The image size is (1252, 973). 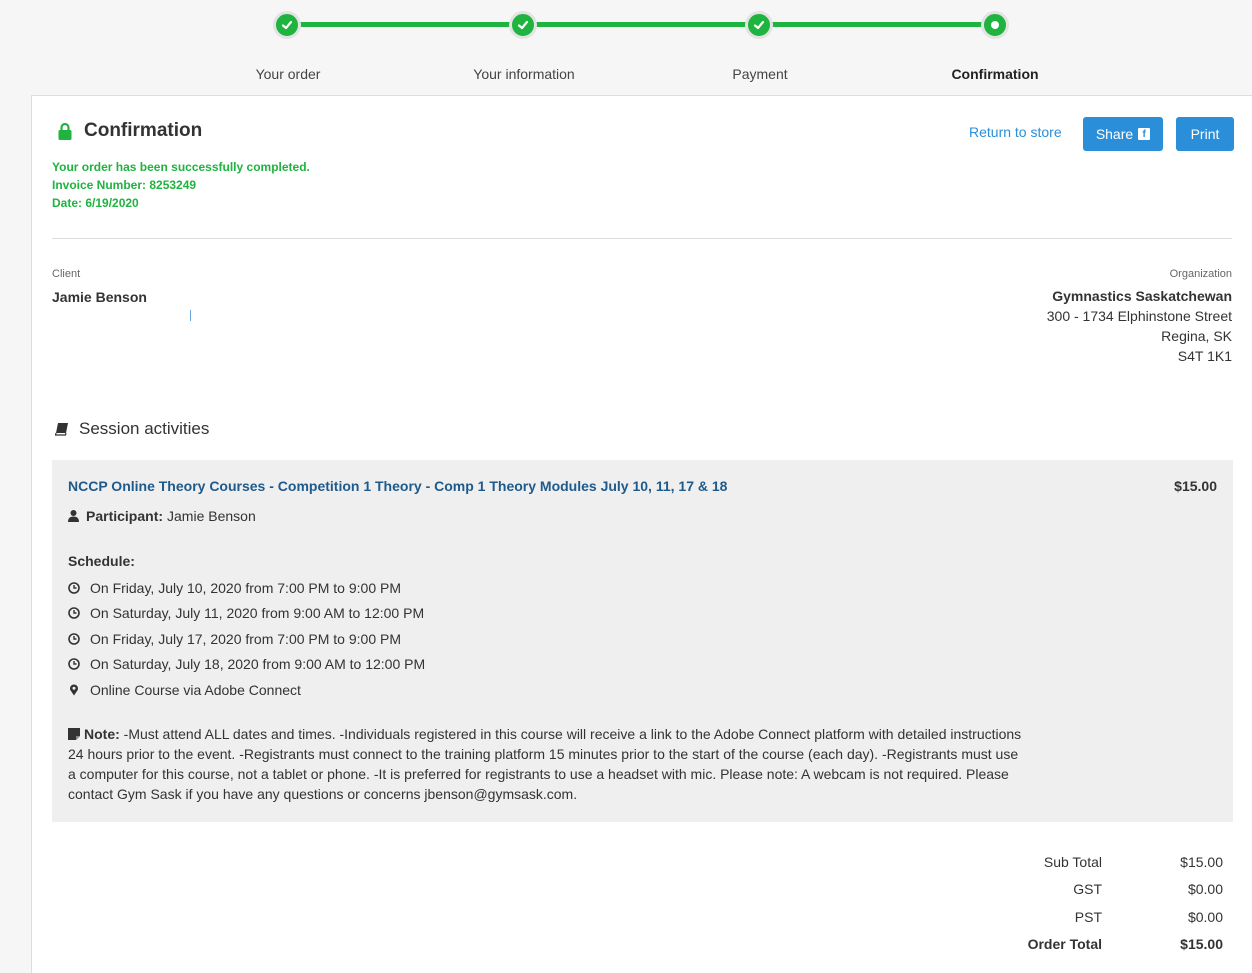 What do you see at coordinates (1204, 356) in the screenshot?
I see `organization-postal: S4T 1K1` at bounding box center [1204, 356].